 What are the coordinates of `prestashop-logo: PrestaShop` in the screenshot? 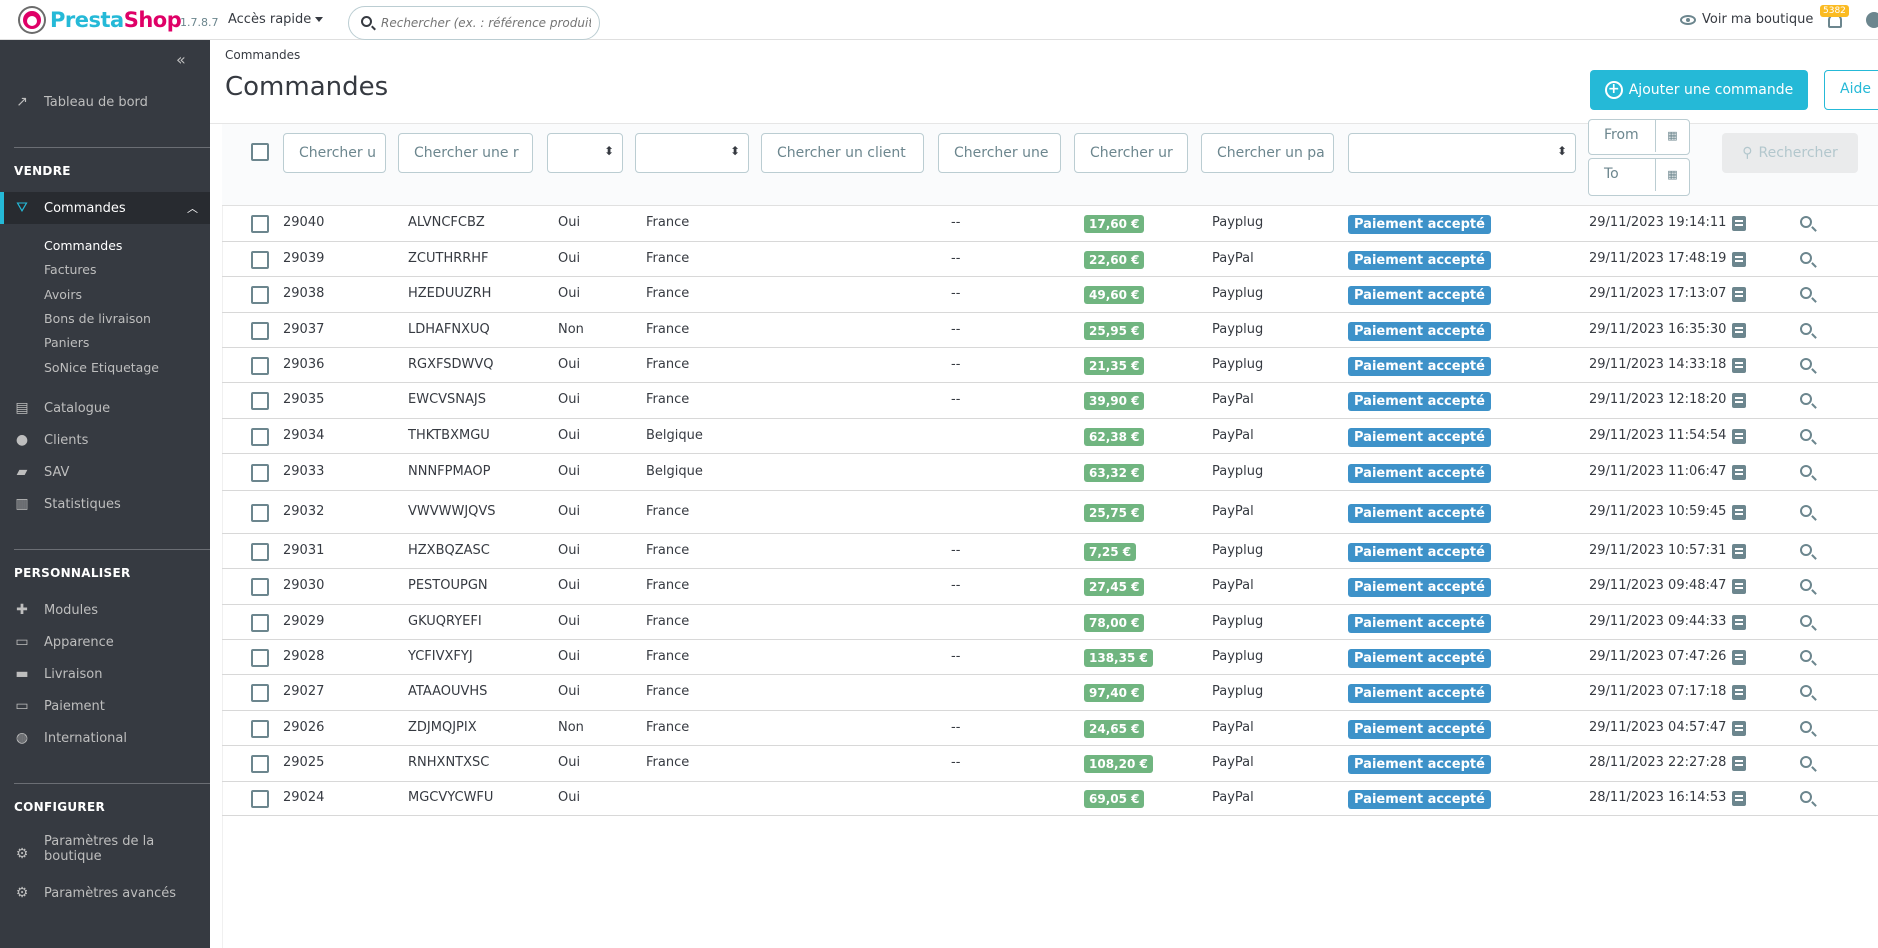 It's located at (101, 20).